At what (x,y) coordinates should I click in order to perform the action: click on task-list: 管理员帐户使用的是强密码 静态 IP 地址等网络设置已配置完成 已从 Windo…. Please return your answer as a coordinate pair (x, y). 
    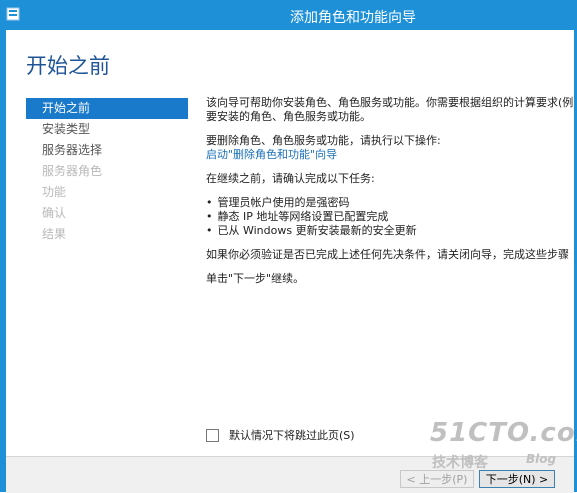
    Looking at the image, I should click on (390, 217).